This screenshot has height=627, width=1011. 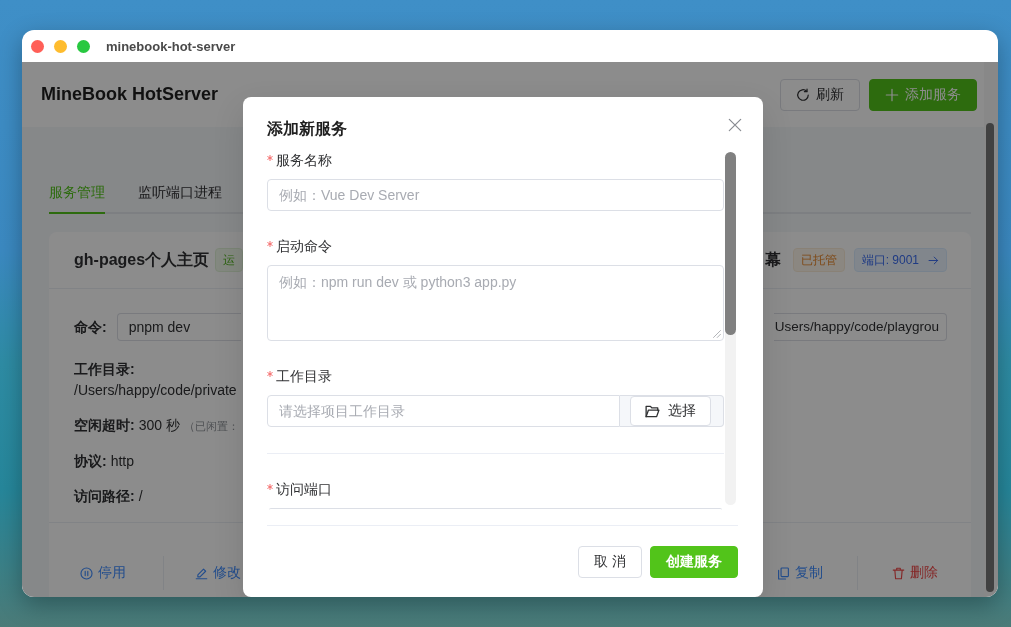 I want to click on refresh-button: 刷新, so click(x=820, y=94).